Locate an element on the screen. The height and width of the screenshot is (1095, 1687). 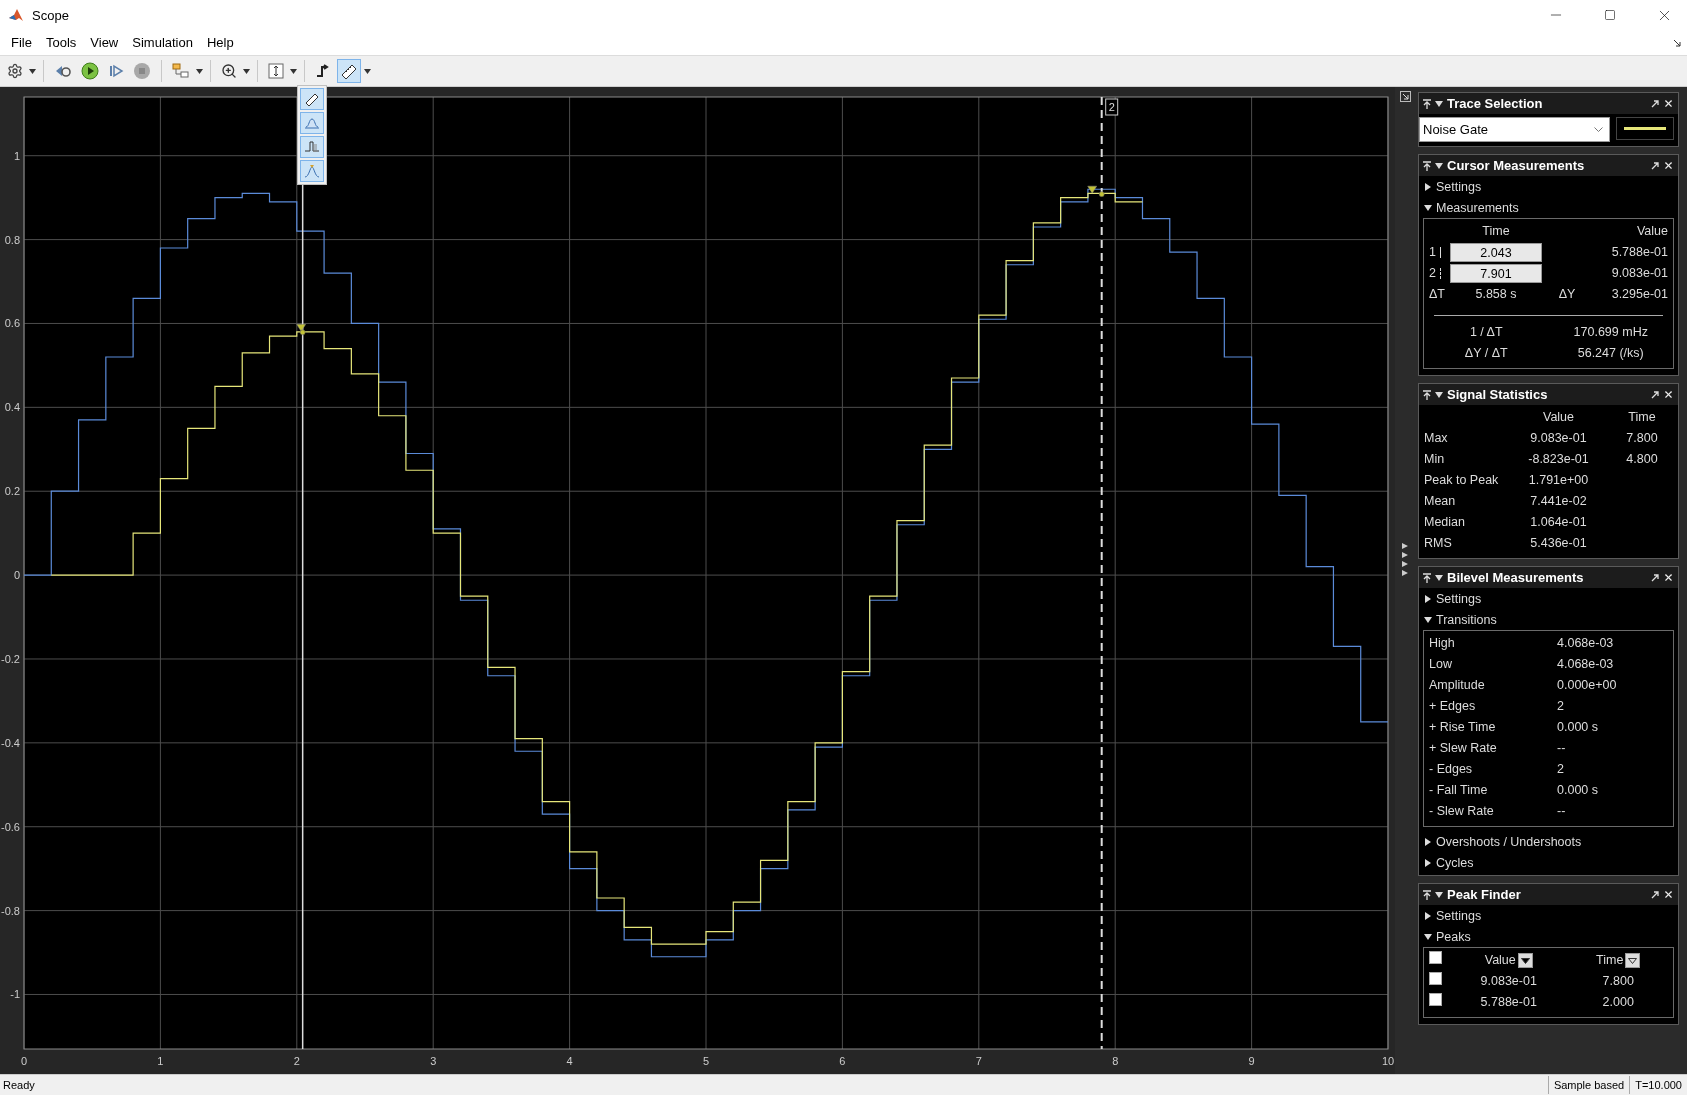
panel-title: Bilevel Measurements is located at coordinates (1516, 577).